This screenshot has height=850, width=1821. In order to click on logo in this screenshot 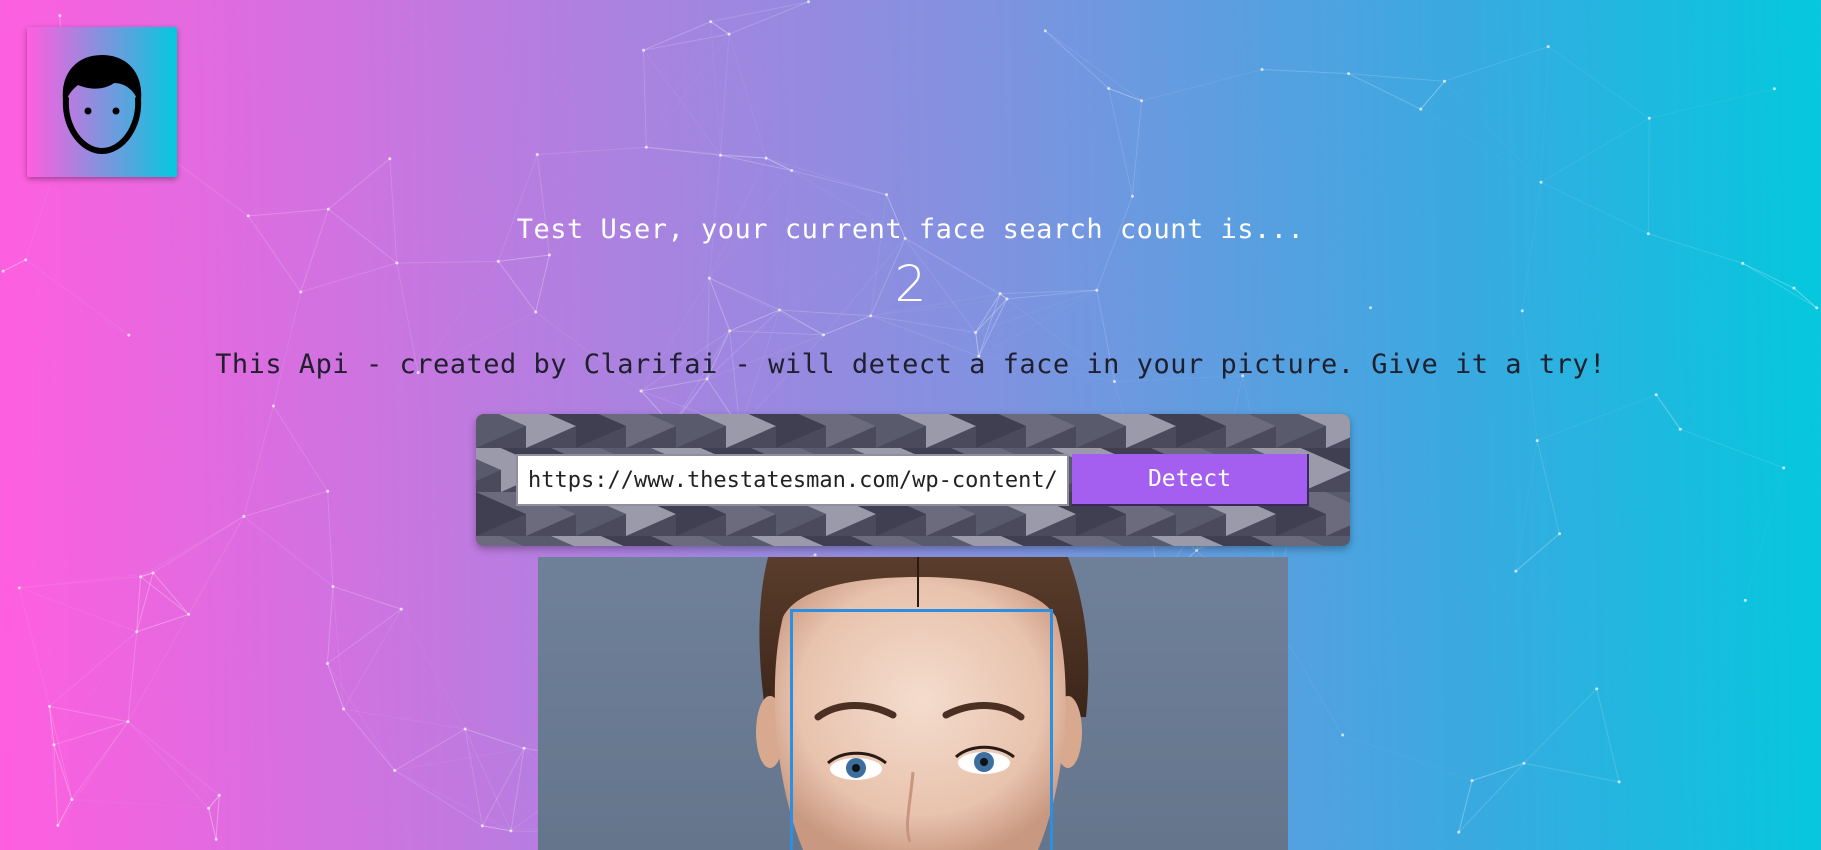, I will do `click(102, 102)`.